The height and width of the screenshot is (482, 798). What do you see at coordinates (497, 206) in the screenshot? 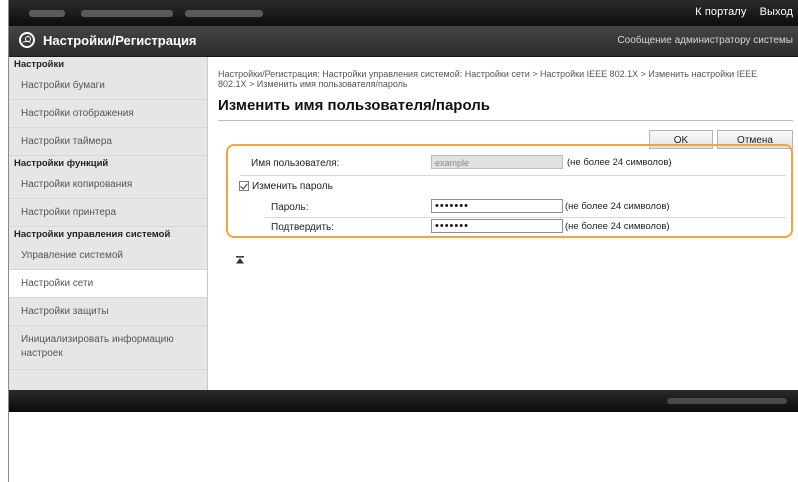
I see `password-field: •••••••` at bounding box center [497, 206].